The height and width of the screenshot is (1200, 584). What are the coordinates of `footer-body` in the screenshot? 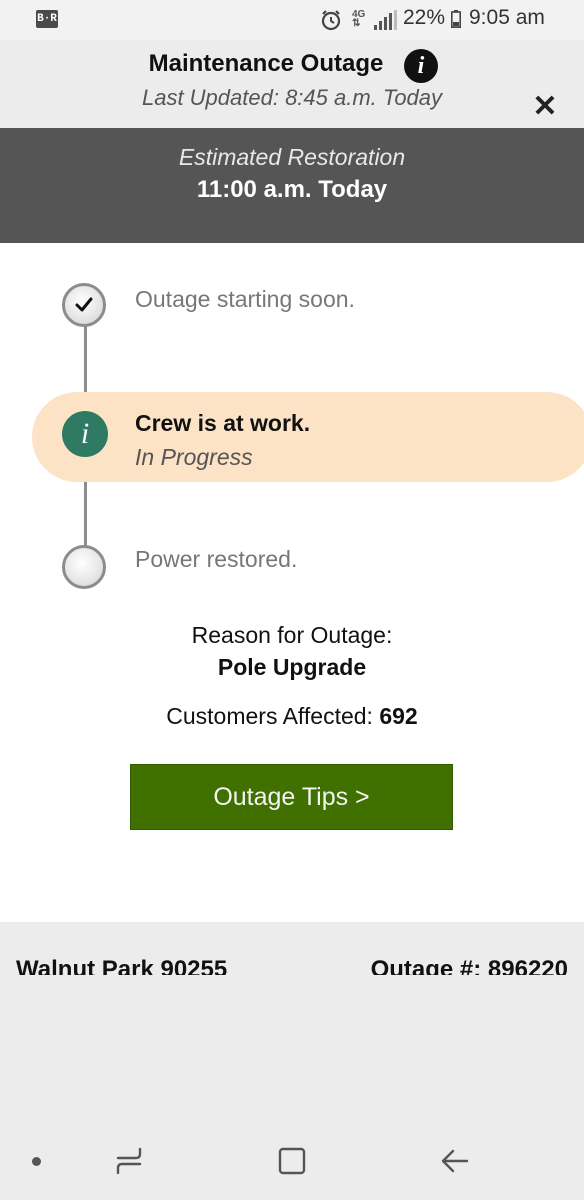 It's located at (292, 1048).